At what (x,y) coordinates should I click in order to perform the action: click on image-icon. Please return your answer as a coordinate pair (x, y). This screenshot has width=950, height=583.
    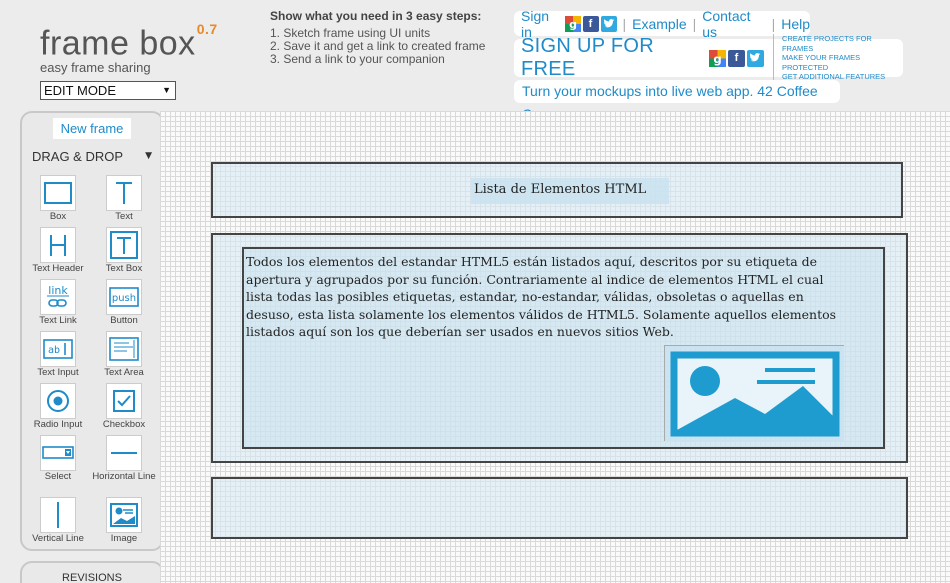
    Looking at the image, I should click on (124, 515).